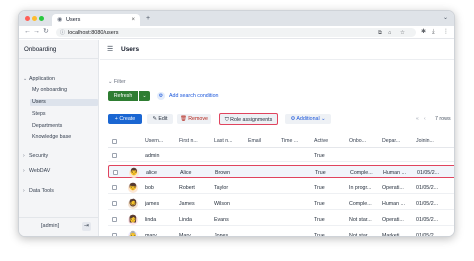 This screenshot has width=474, height=261. Describe the element at coordinates (152, 203) in the screenshot. I see `cell-username: james` at that location.